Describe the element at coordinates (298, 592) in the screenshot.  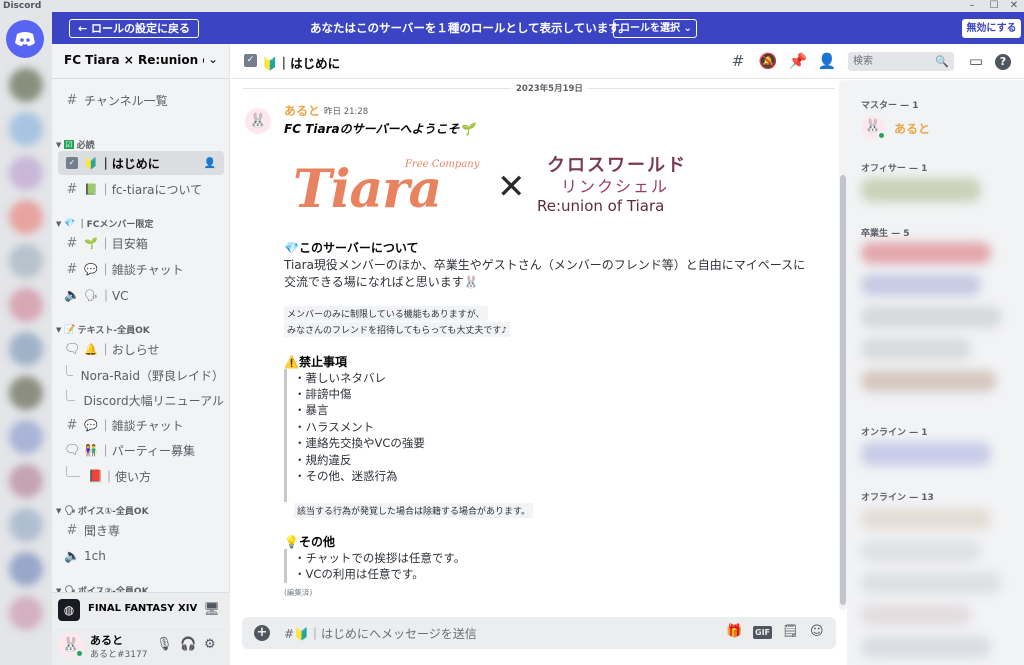
I see `edited-marker: (編集済)` at that location.